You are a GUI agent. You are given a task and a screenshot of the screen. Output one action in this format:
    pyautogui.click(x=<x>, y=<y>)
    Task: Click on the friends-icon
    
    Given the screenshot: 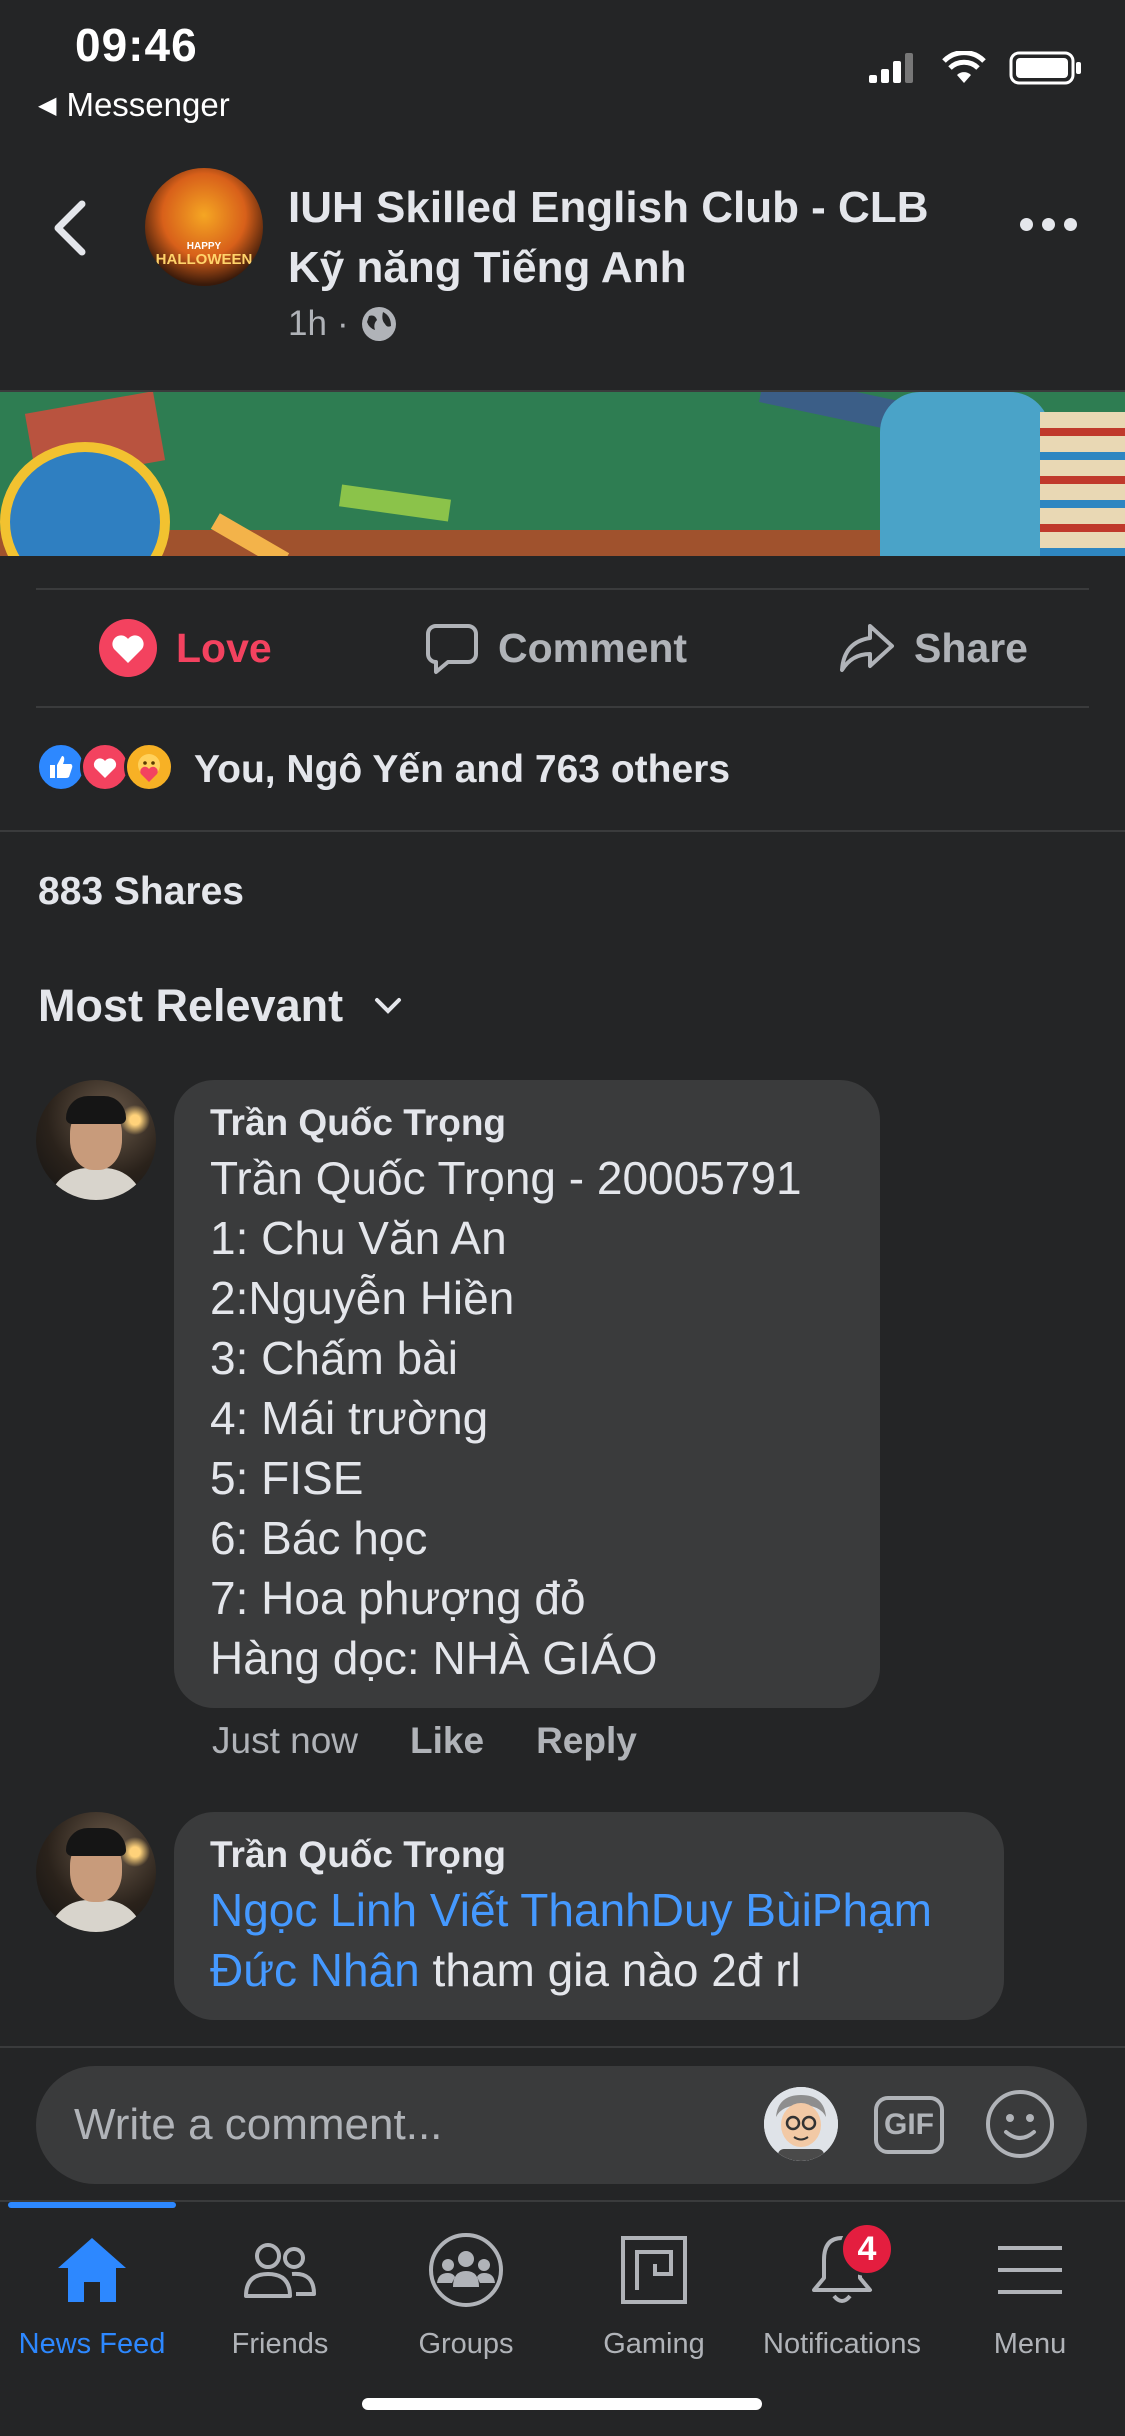 What is the action you would take?
    pyautogui.click(x=280, y=2270)
    